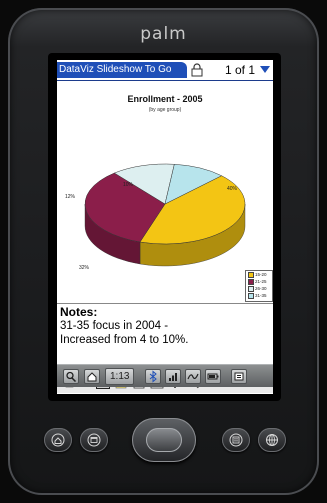 Image resolution: width=327 pixels, height=503 pixels. What do you see at coordinates (79, 312) in the screenshot?
I see `notes-heading: Notes:` at bounding box center [79, 312].